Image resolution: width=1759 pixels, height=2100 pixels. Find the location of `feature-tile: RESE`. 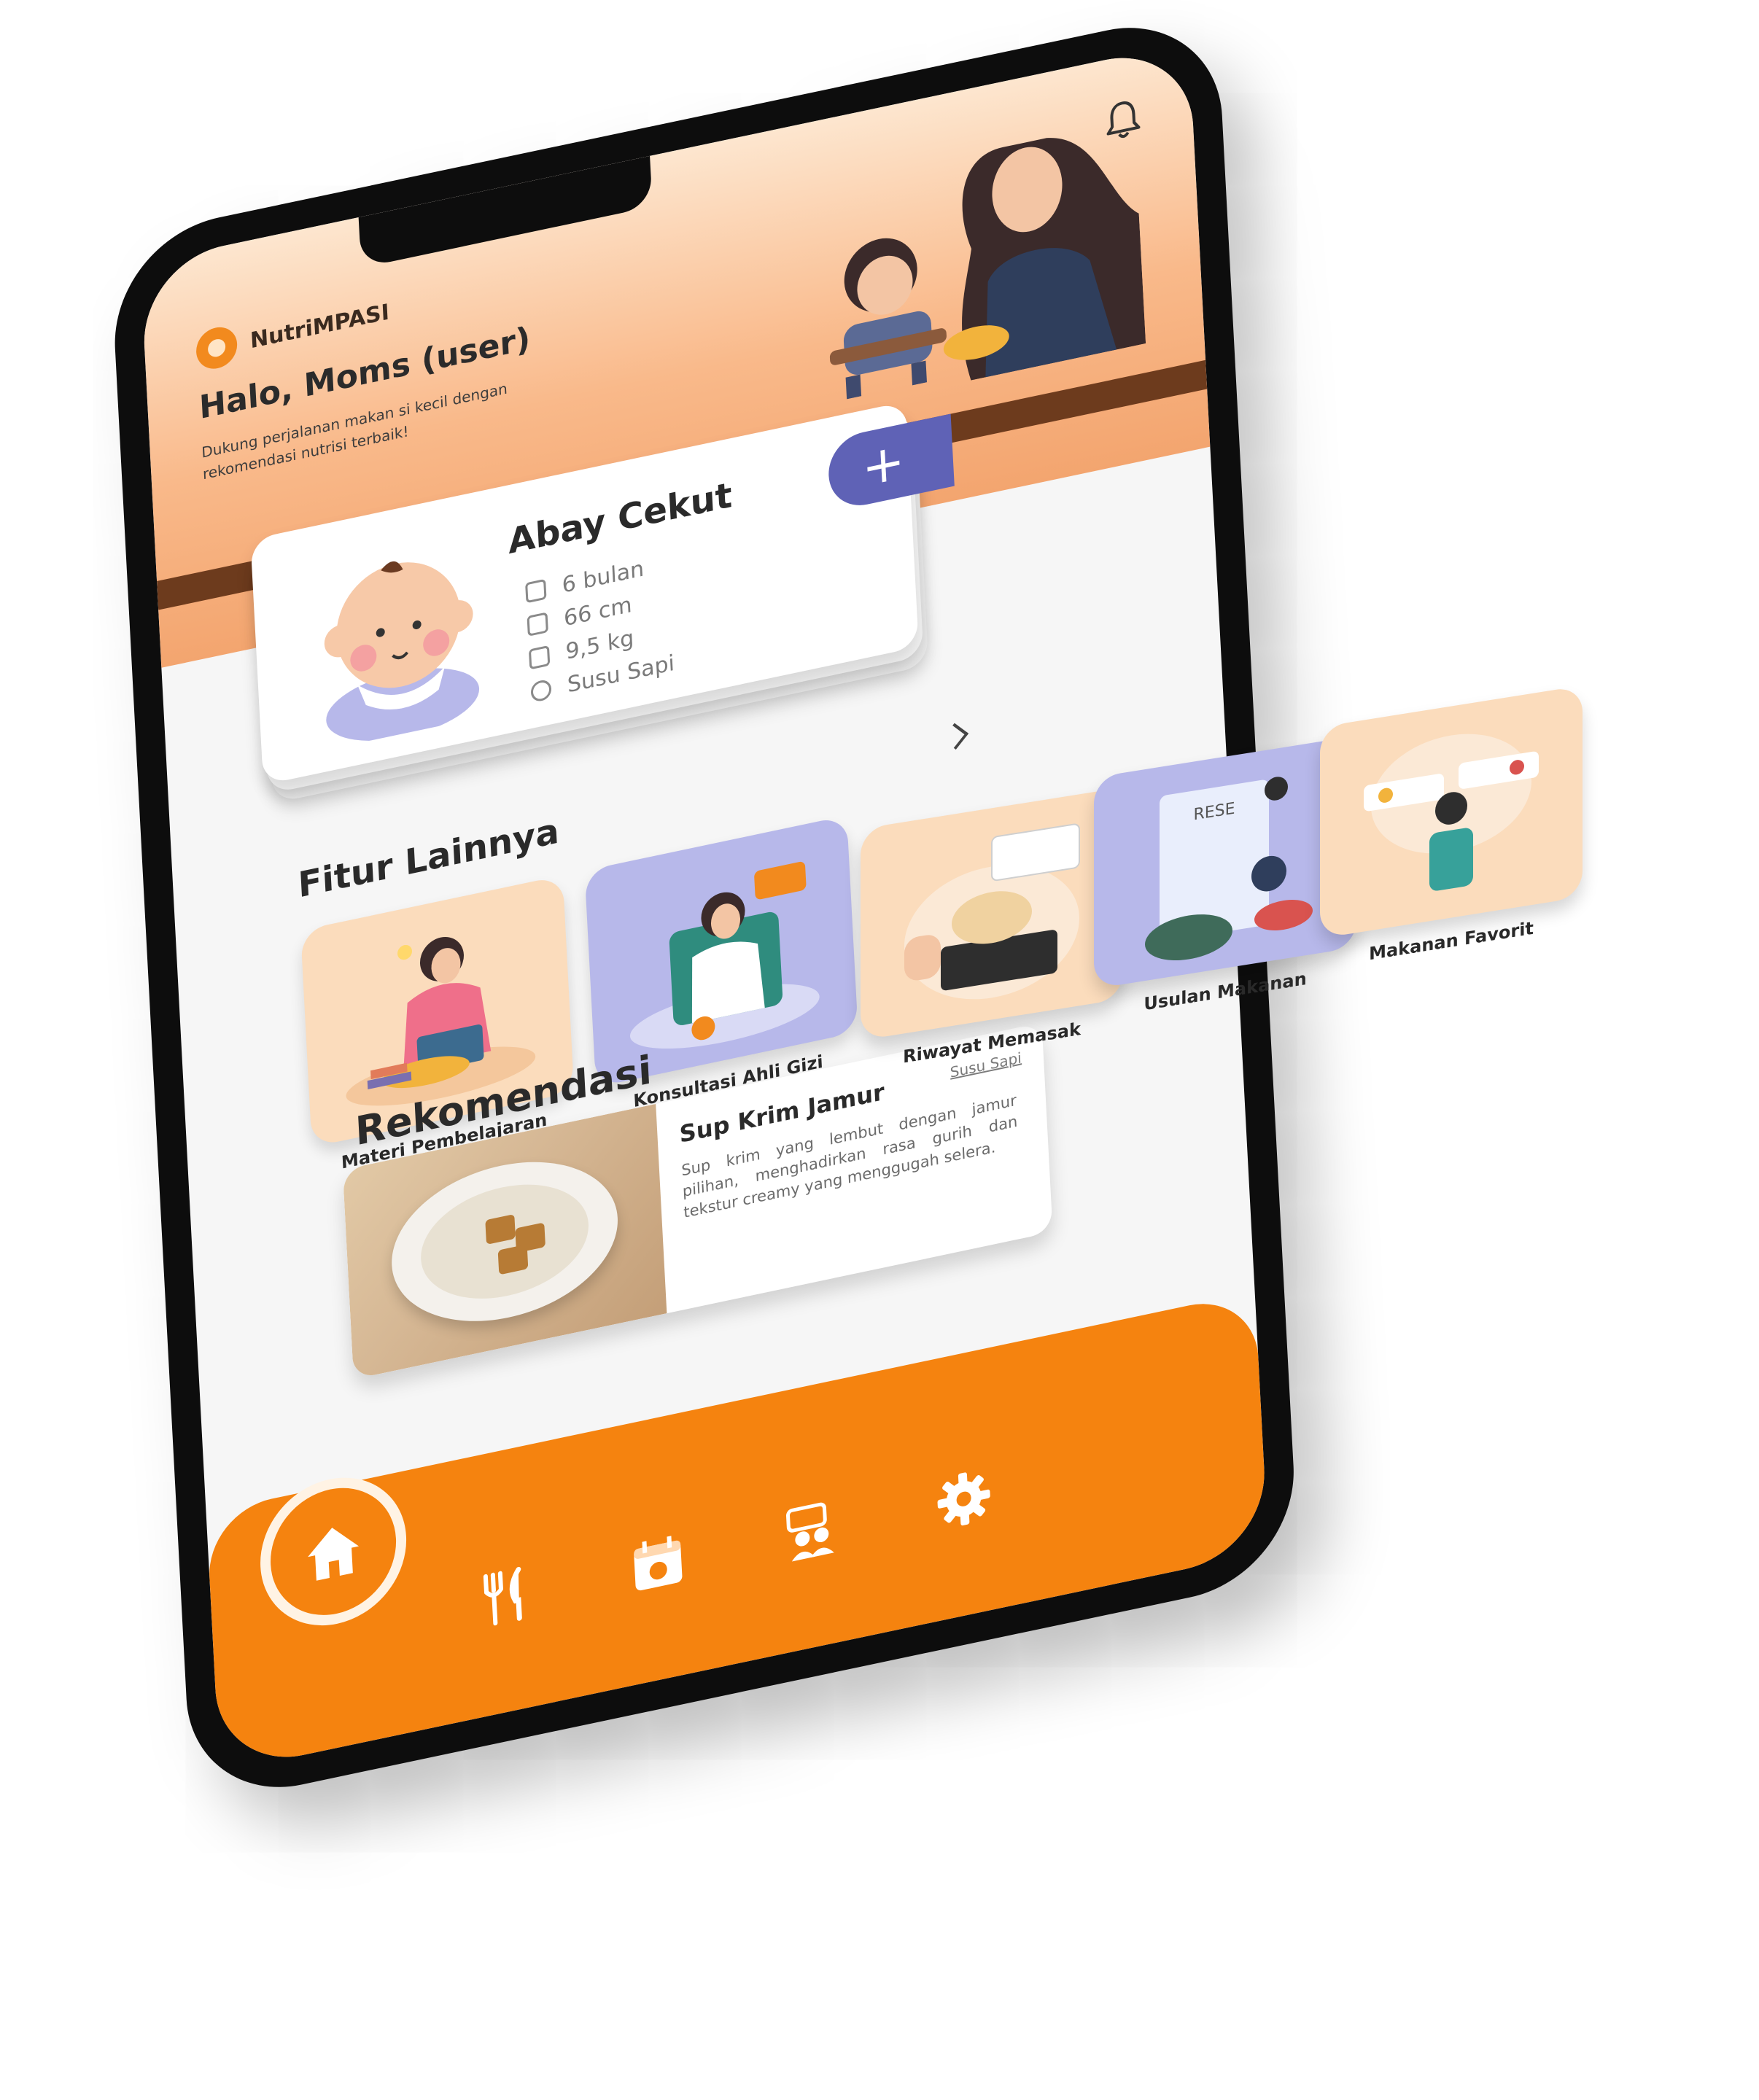

feature-tile: RESE is located at coordinates (1225, 862).